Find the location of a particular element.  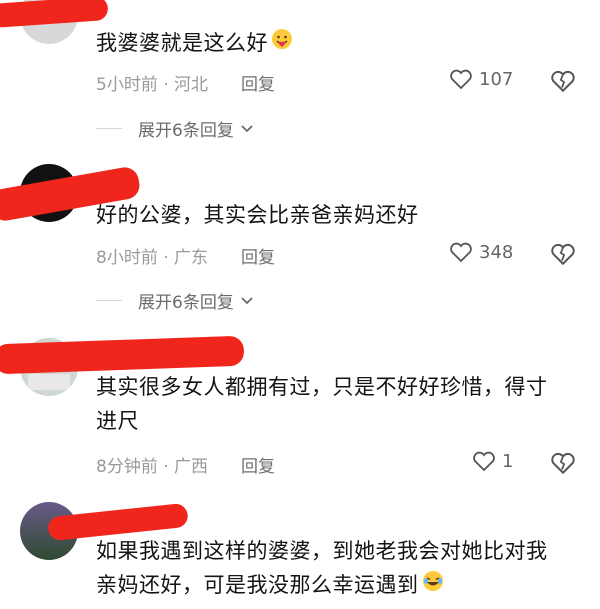

comment-text: 我婆婆就是这么好 is located at coordinates (336, 43).